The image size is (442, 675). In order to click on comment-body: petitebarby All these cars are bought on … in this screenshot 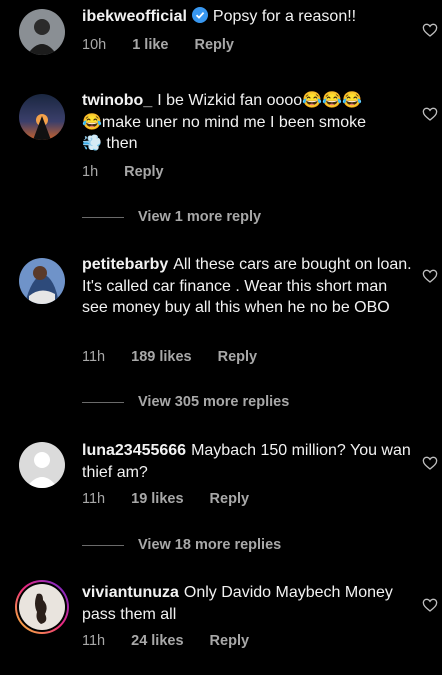, I will do `click(247, 286)`.